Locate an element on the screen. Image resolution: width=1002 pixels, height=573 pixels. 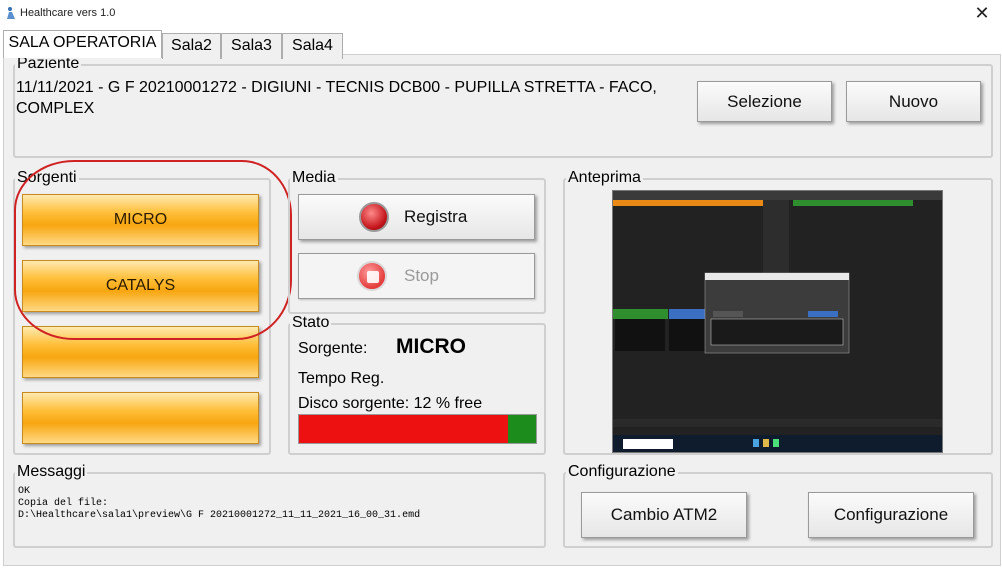
messaggi-label: Messaggi is located at coordinates (51, 471).